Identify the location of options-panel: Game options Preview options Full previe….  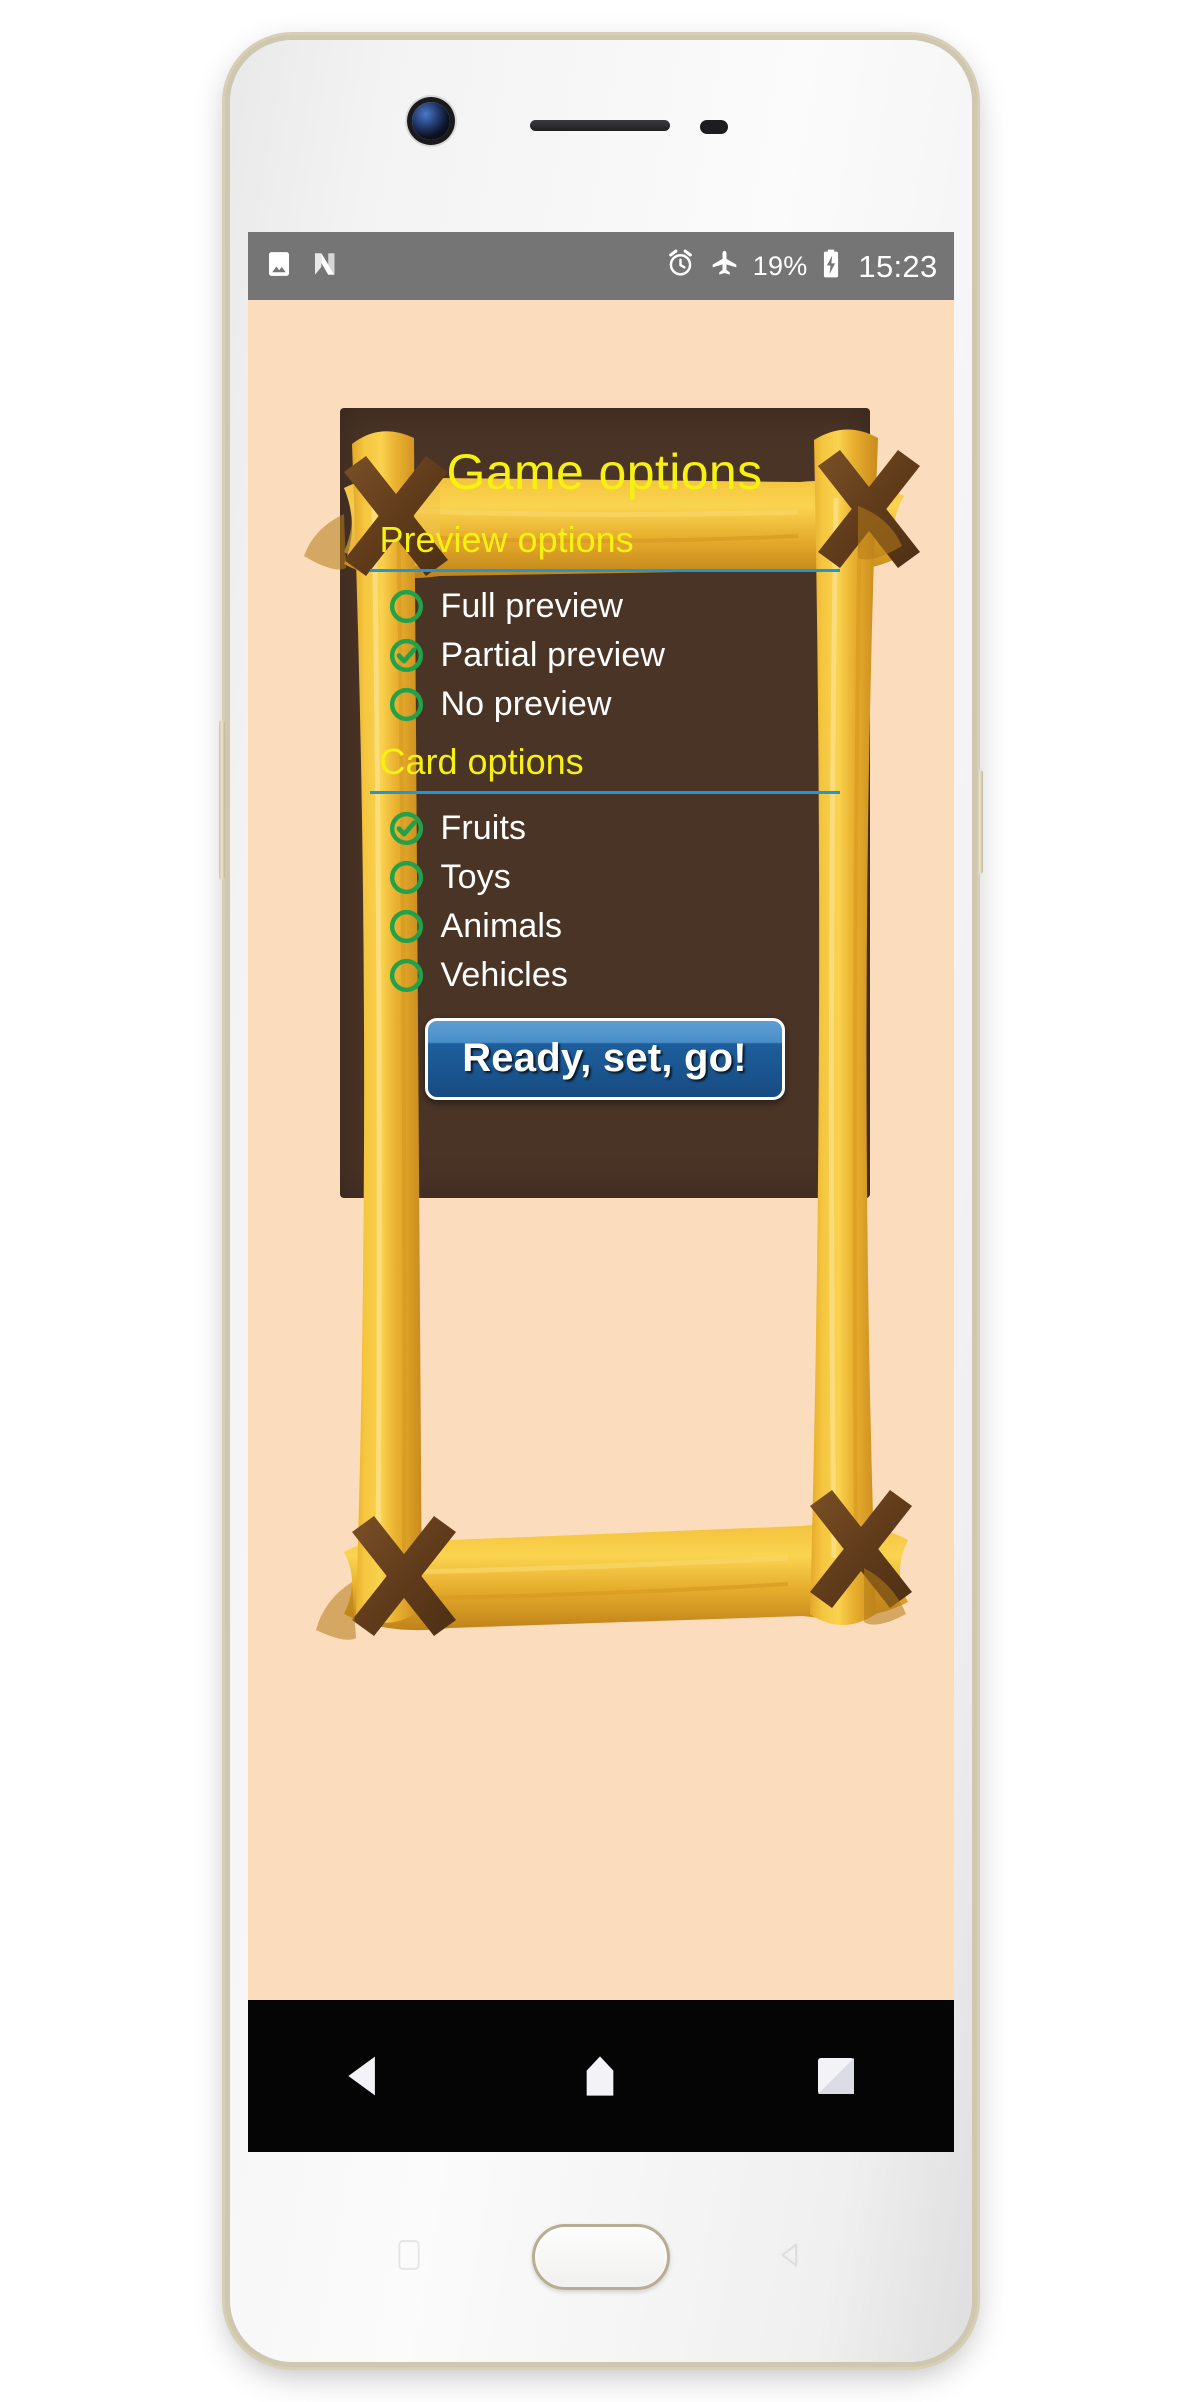
(605, 803).